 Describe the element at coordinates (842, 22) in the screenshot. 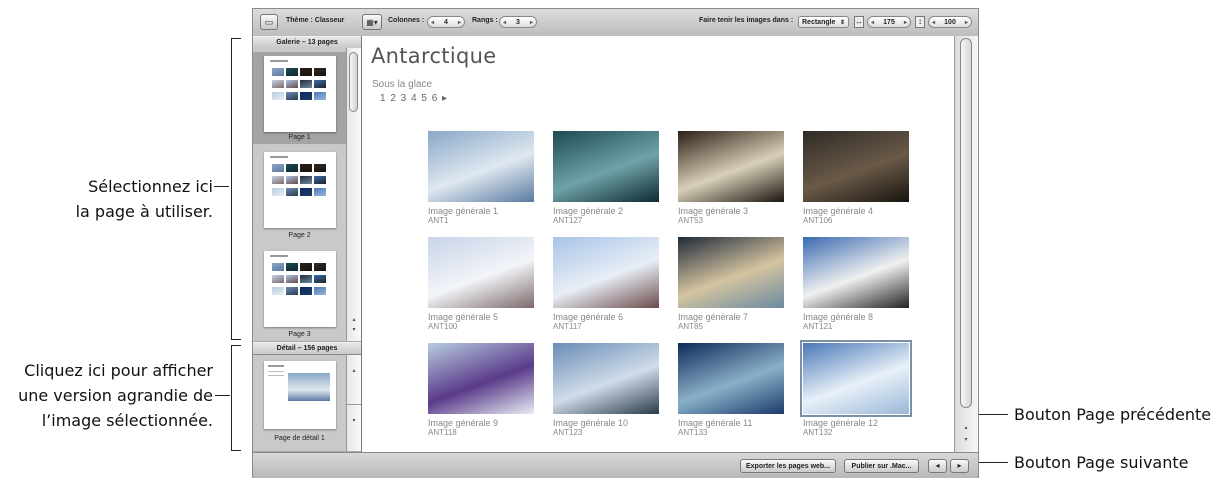

I see `updown-icon: ⇕` at that location.